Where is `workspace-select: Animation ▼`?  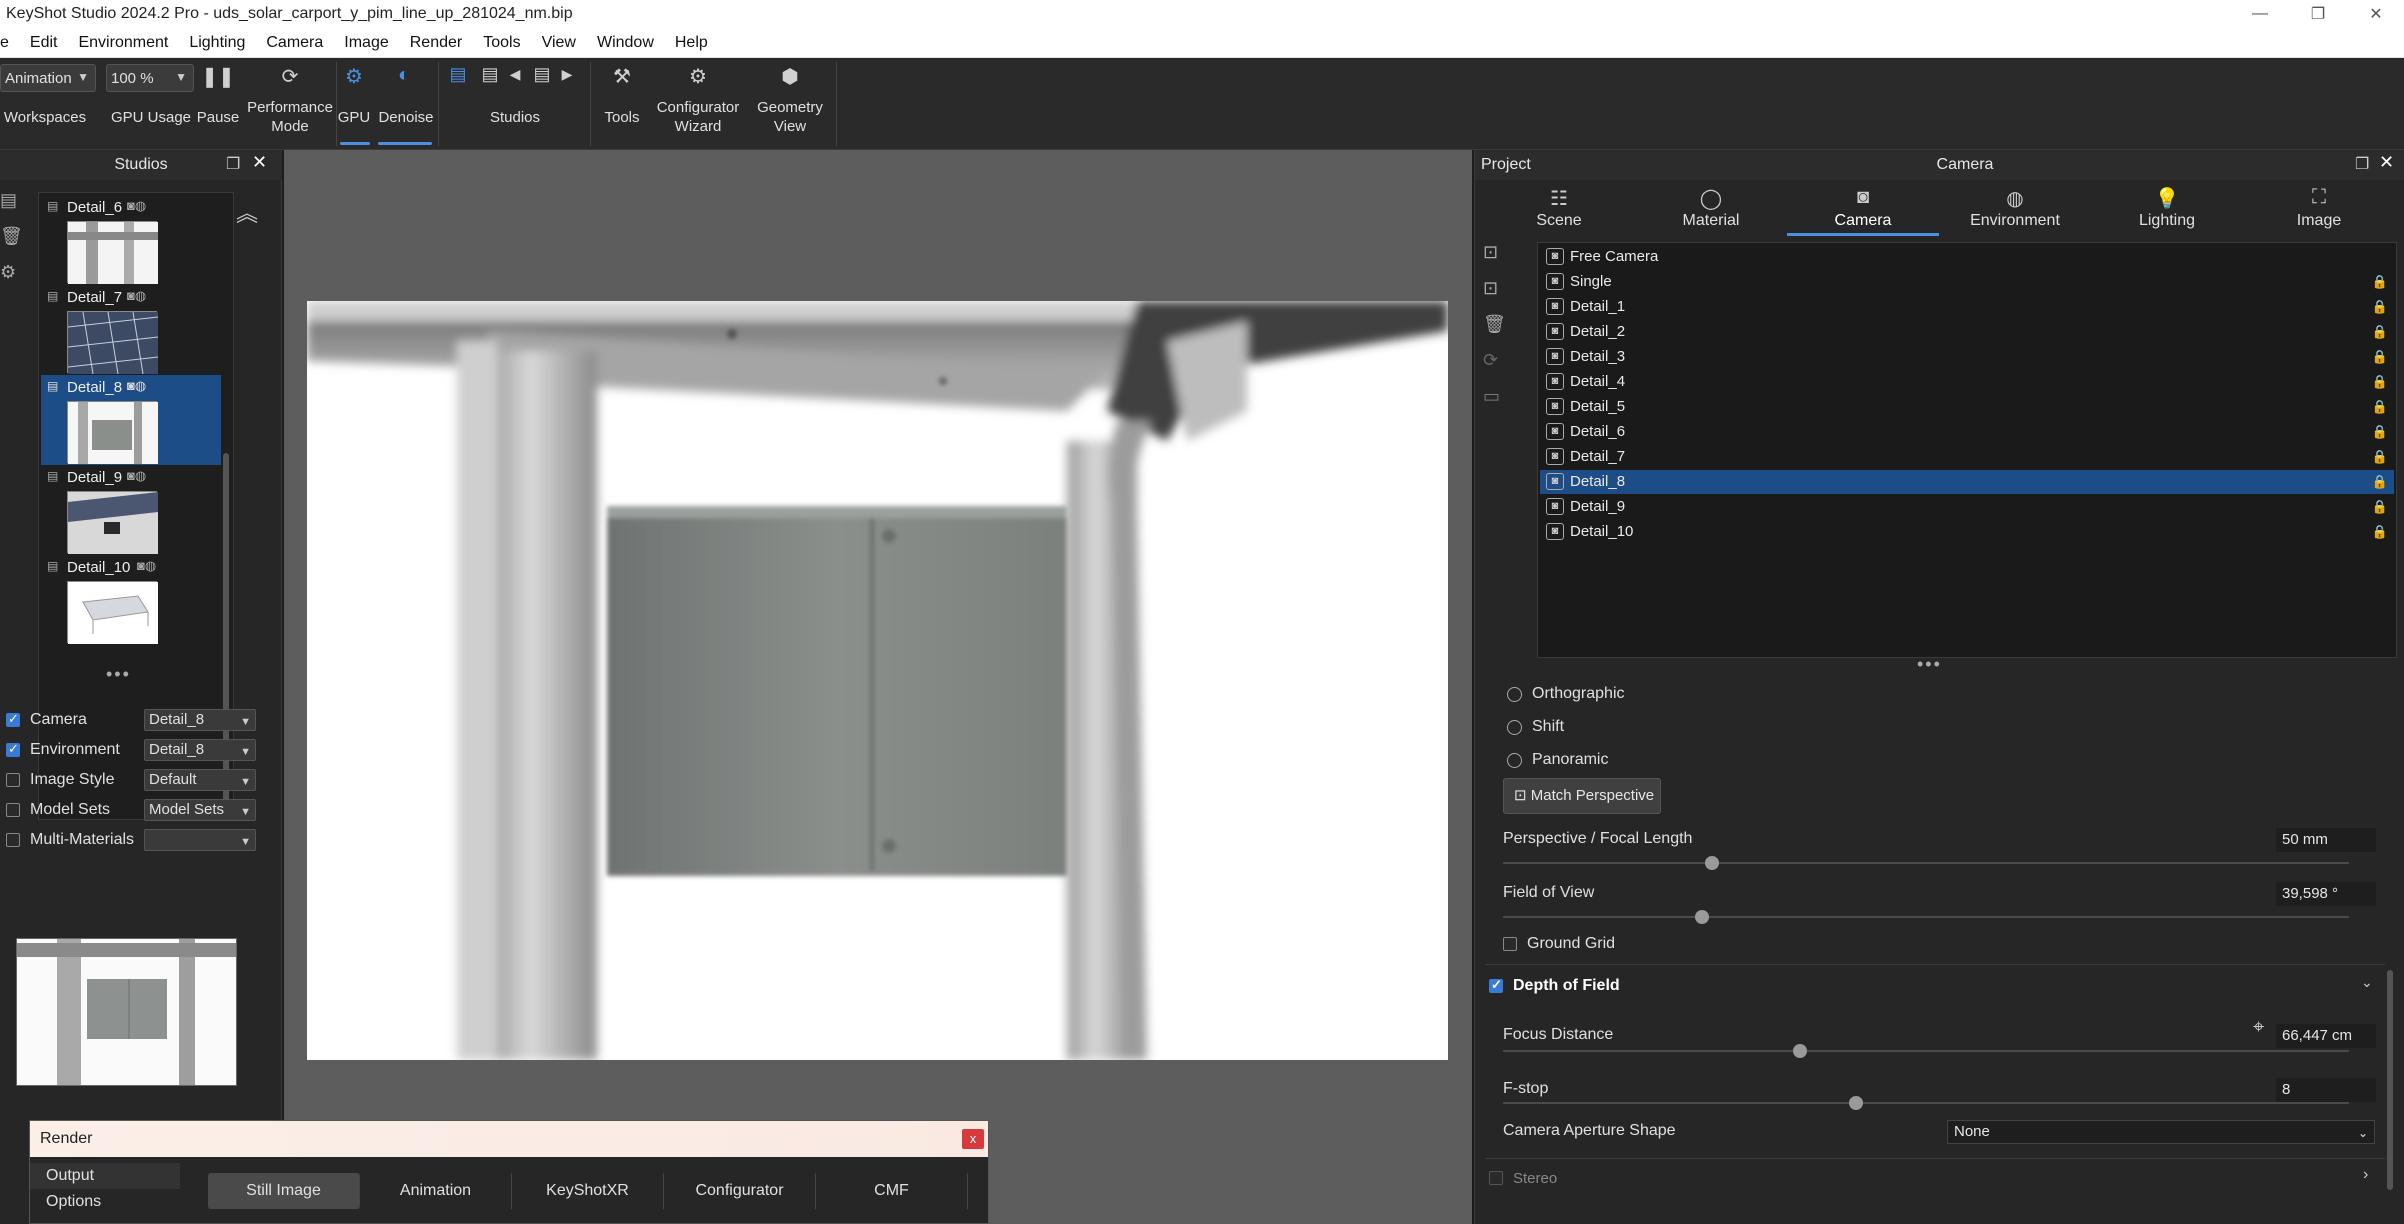 workspace-select: Animation ▼ is located at coordinates (48, 78).